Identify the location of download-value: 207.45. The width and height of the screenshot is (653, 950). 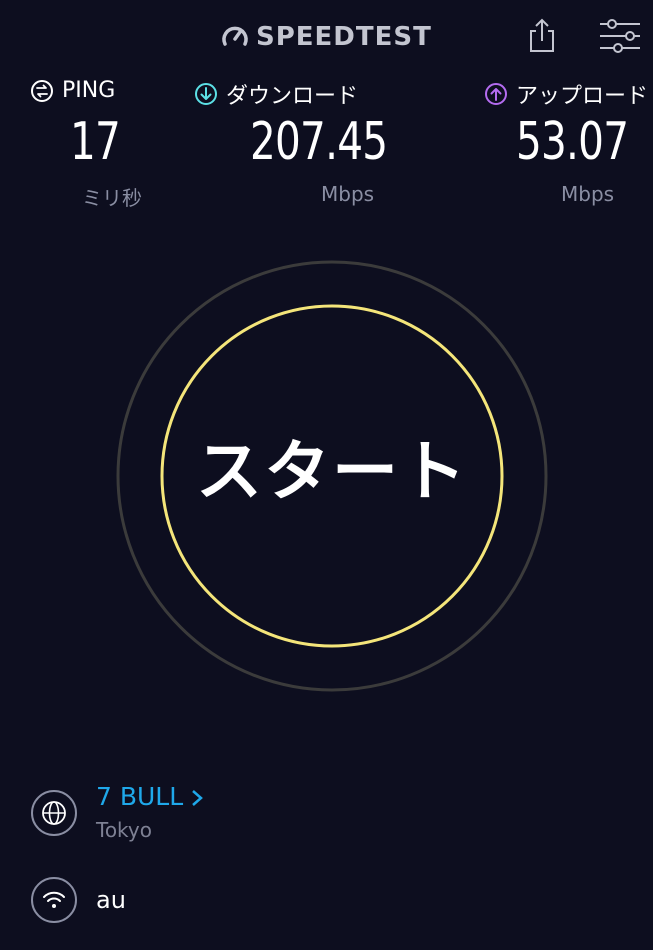
(319, 142).